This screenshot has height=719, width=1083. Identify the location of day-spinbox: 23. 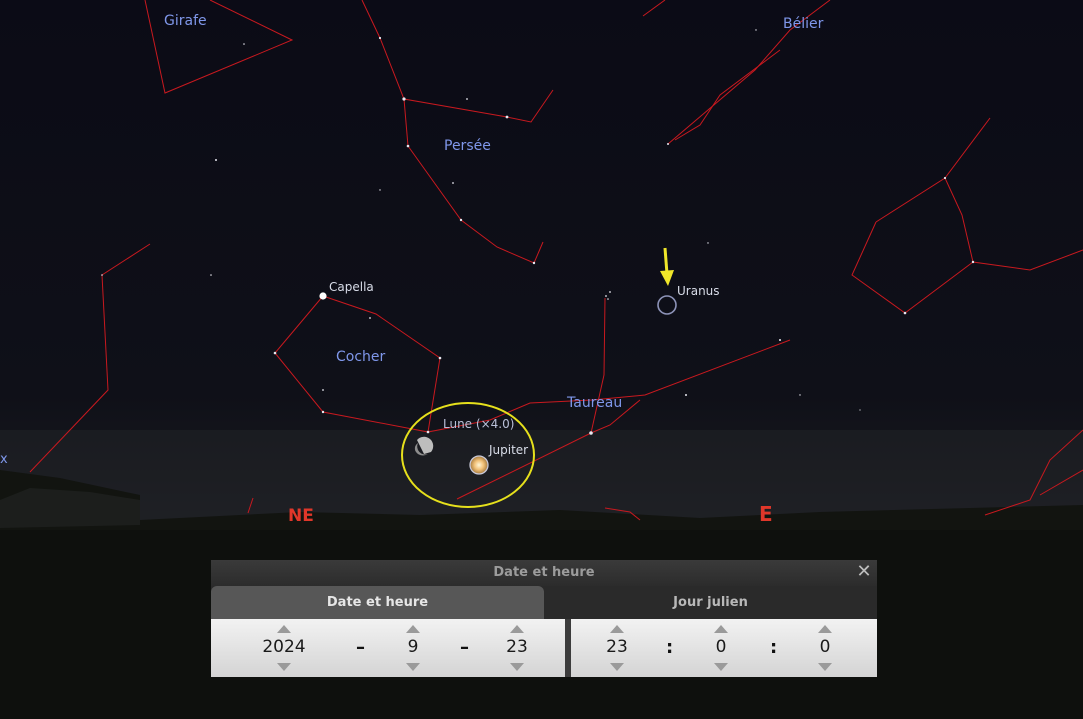
(517, 648).